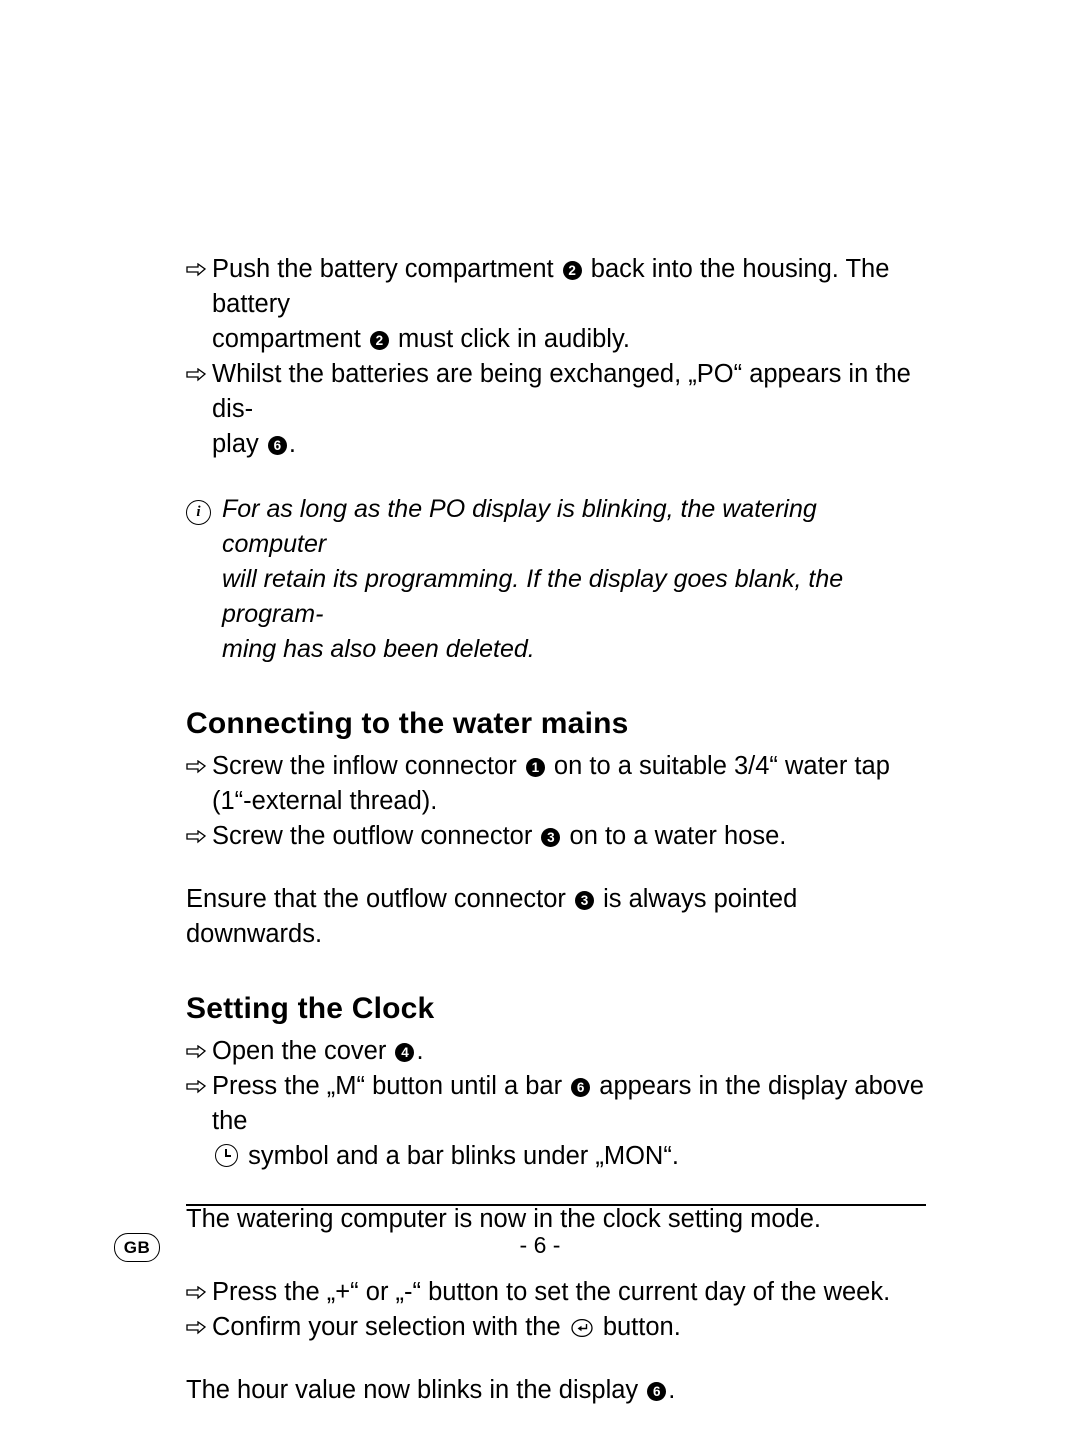 The image size is (1080, 1454). What do you see at coordinates (510, 339) in the screenshot?
I see `text-fragment: must click in audibly.` at bounding box center [510, 339].